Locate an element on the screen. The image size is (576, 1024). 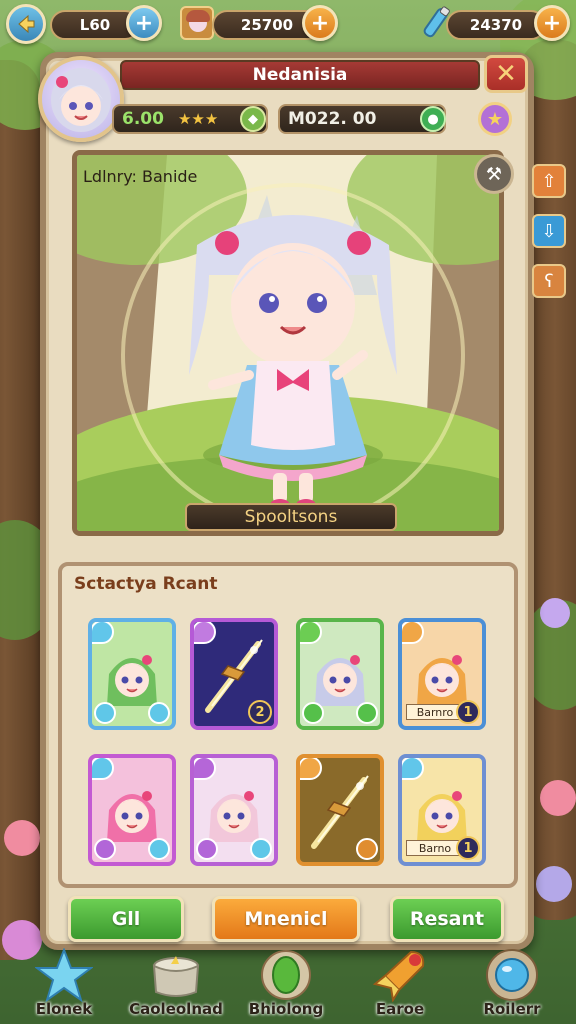
power-value: 6.00 is located at coordinates (143, 119).